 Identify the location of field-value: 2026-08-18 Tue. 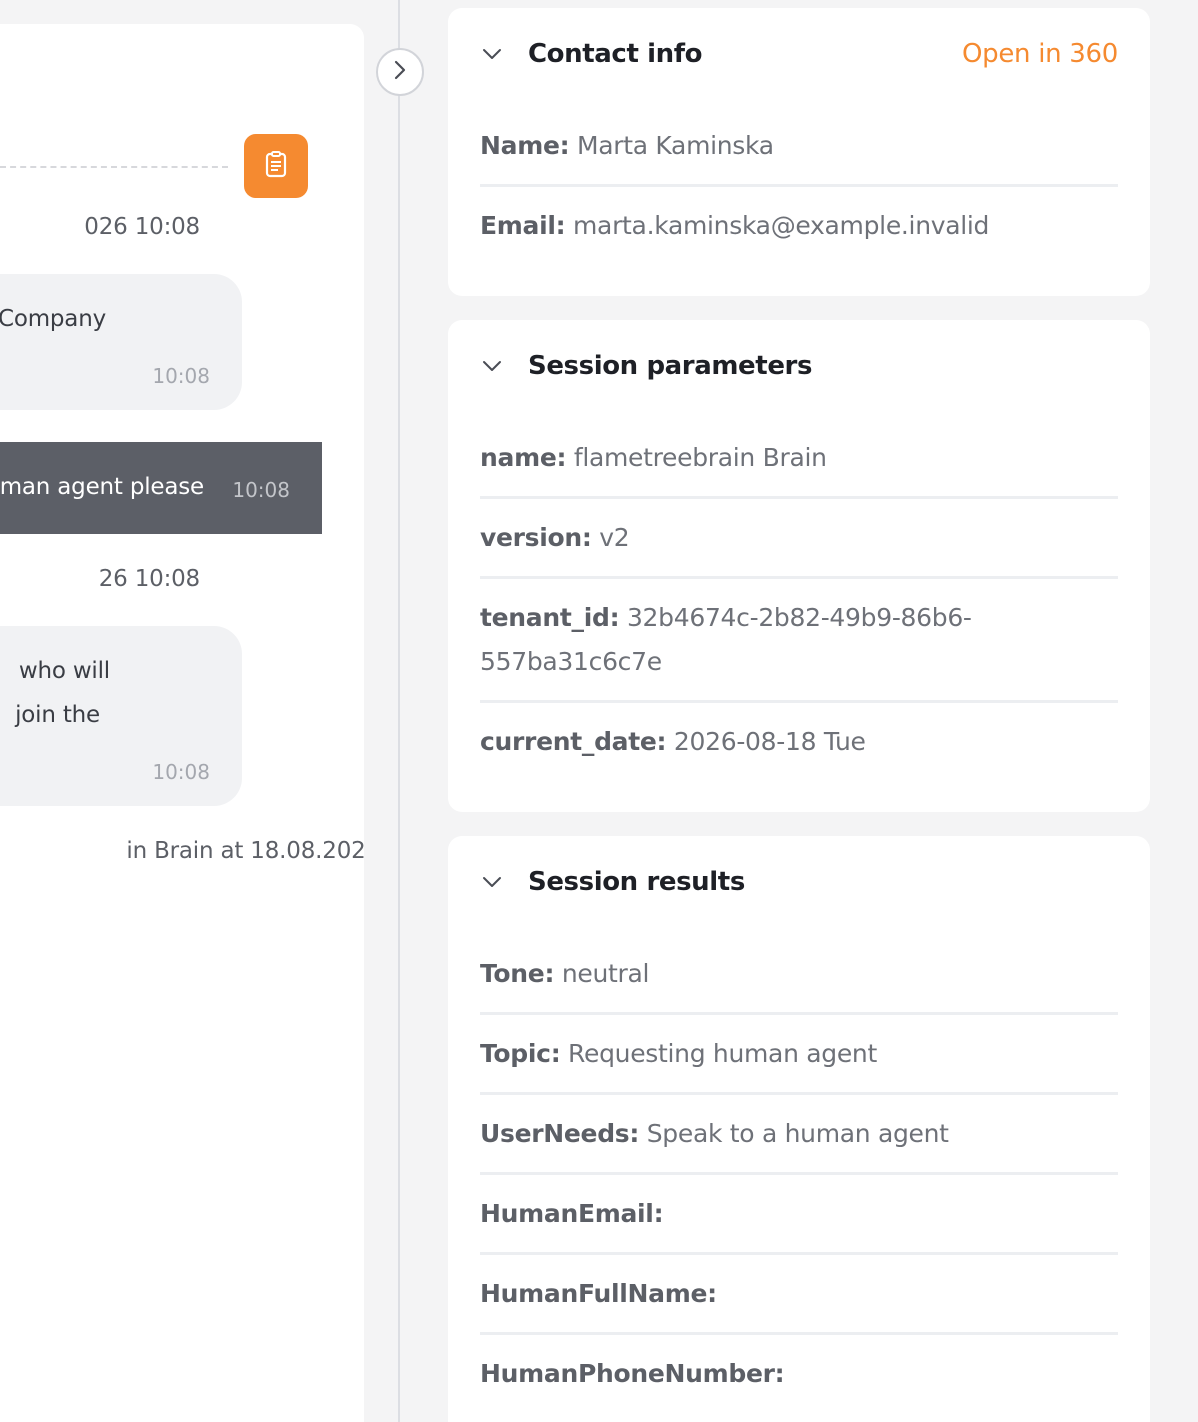
(769, 741).